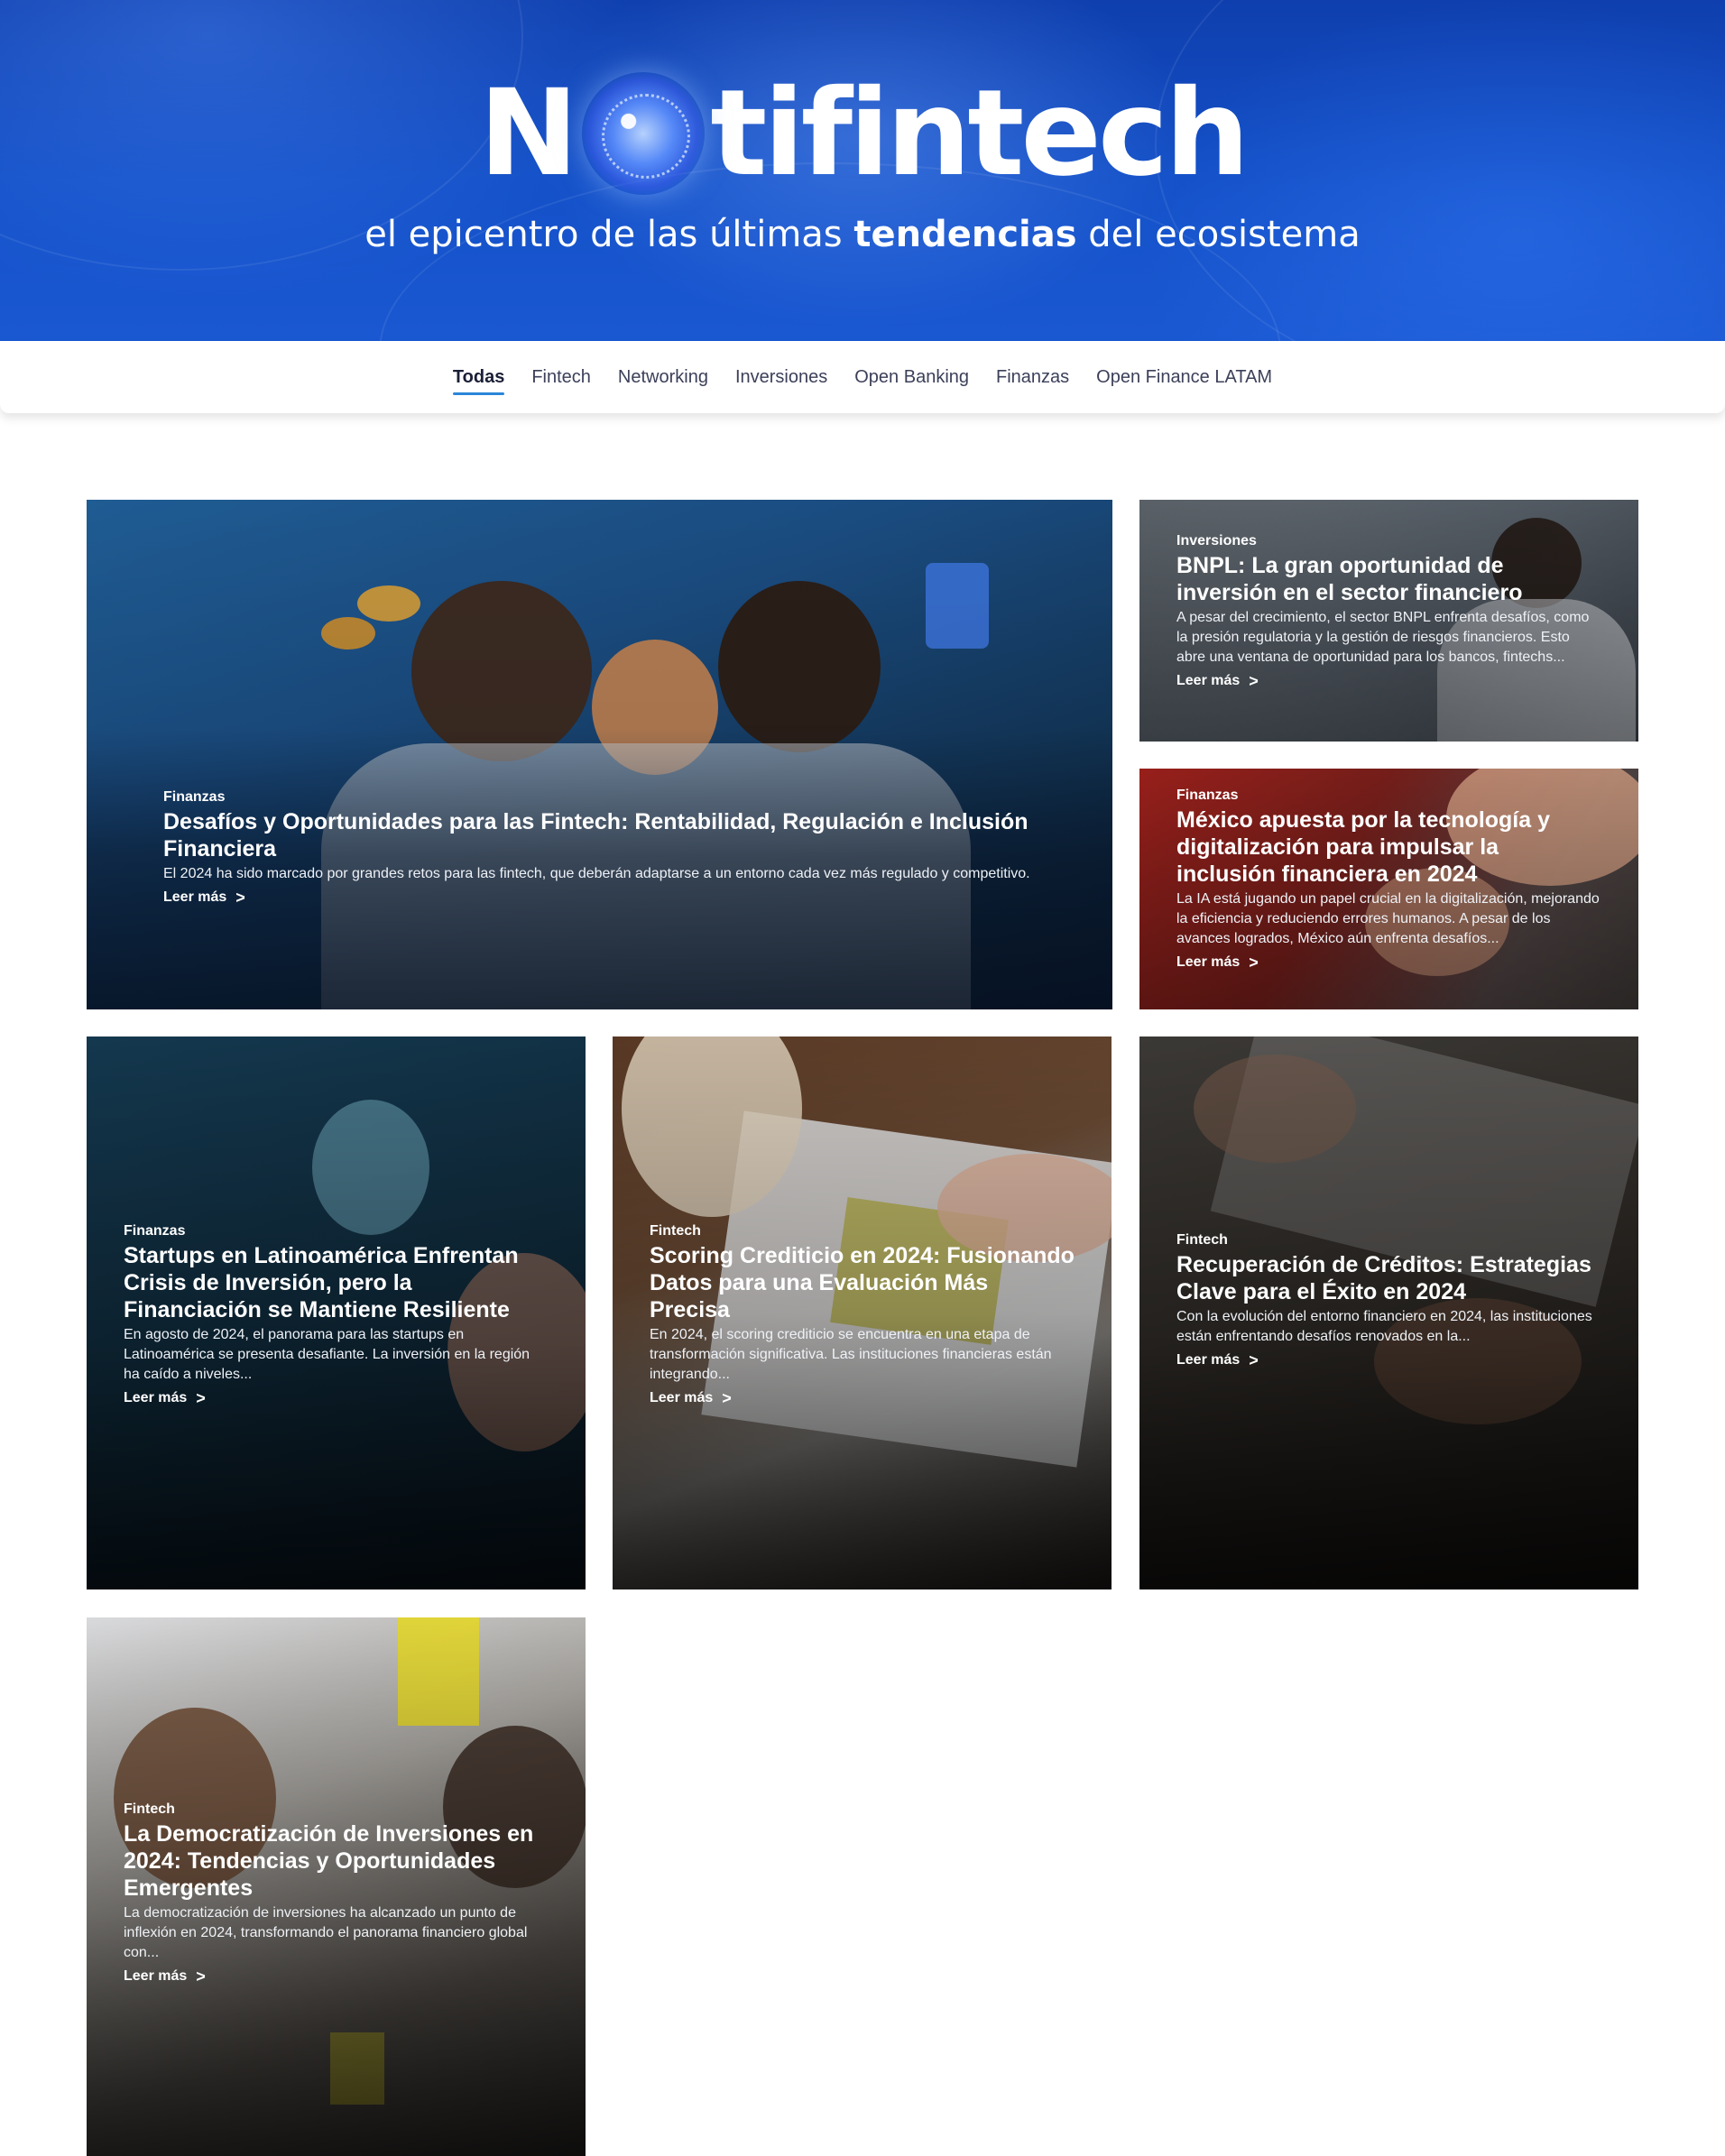  Describe the element at coordinates (912, 377) in the screenshot. I see `nav-tab-open-banking: Open Banking` at that location.